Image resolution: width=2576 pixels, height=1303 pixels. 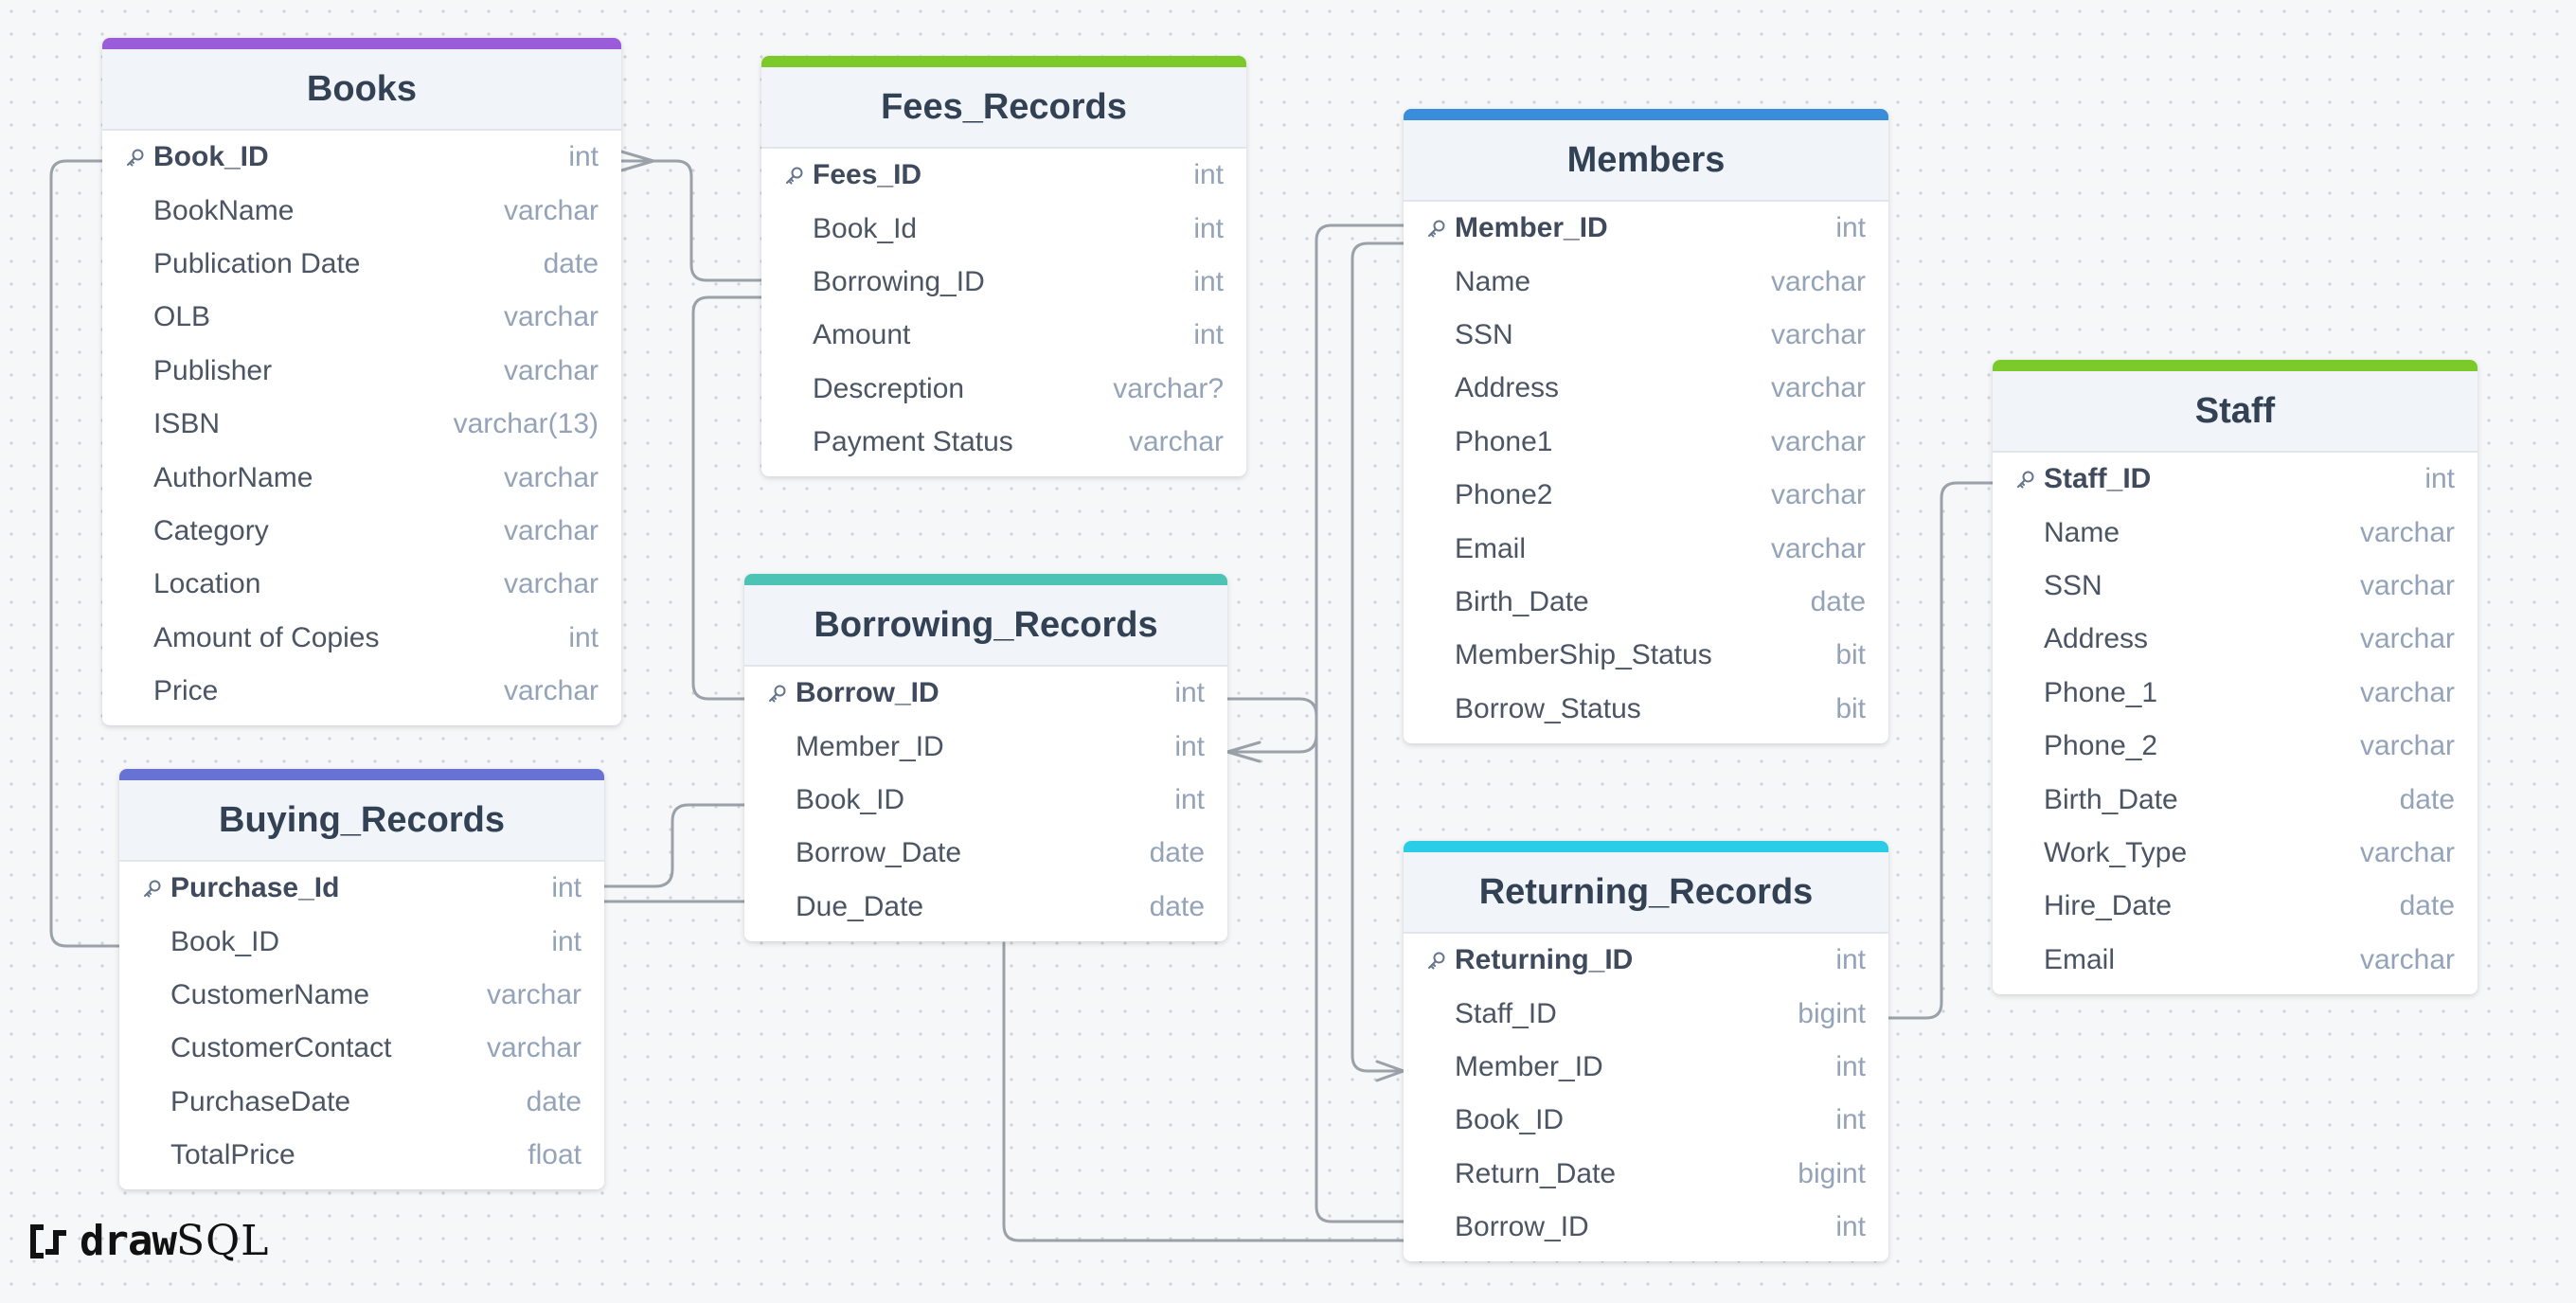 I want to click on table-row: Descreption varchar?, so click(x=1003, y=389).